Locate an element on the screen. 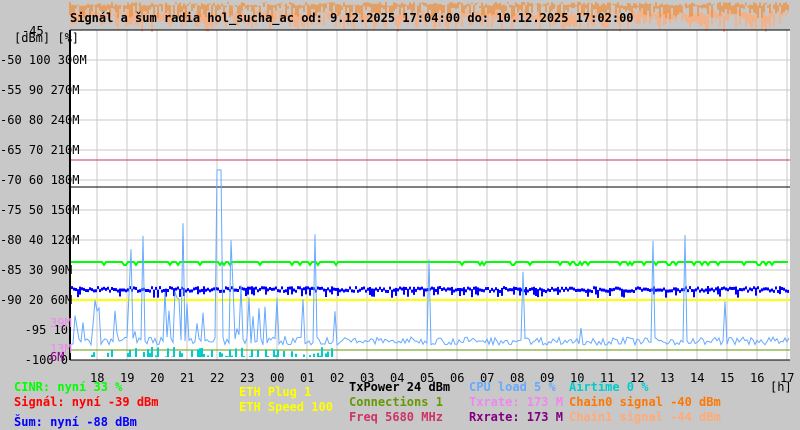 This screenshot has height=430, width=800. legend-connections: Connections 1 is located at coordinates (396, 402).